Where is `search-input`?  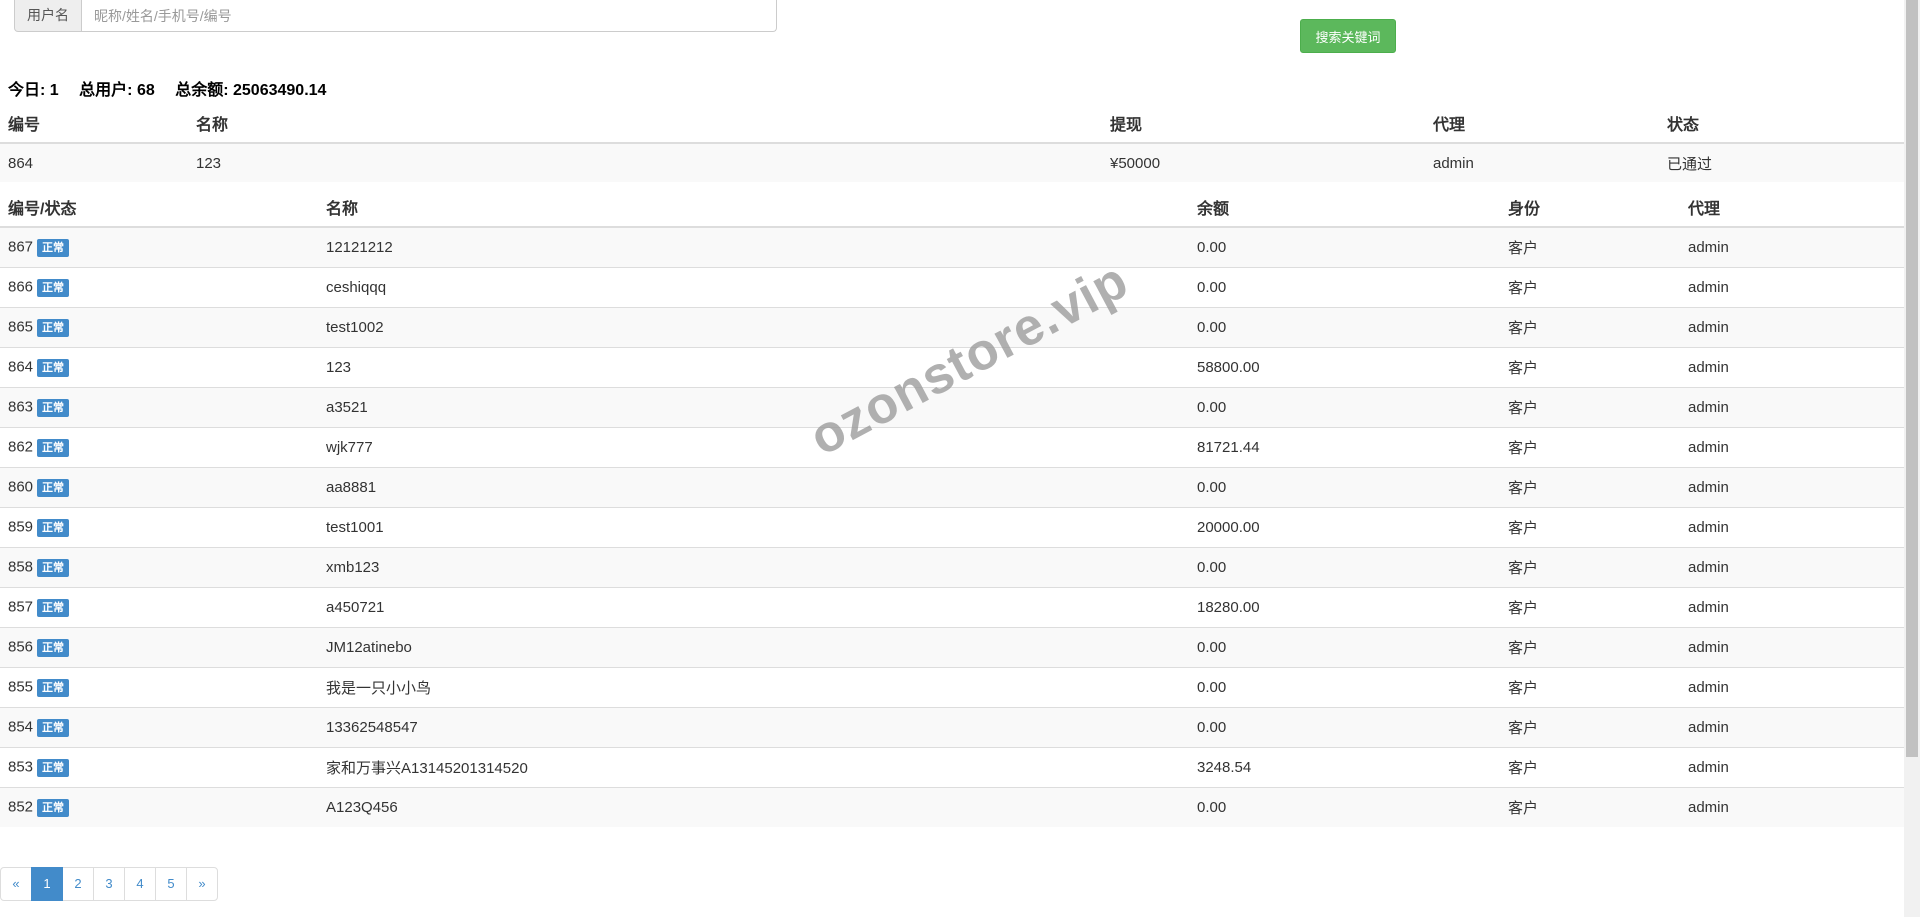 search-input is located at coordinates (429, 16).